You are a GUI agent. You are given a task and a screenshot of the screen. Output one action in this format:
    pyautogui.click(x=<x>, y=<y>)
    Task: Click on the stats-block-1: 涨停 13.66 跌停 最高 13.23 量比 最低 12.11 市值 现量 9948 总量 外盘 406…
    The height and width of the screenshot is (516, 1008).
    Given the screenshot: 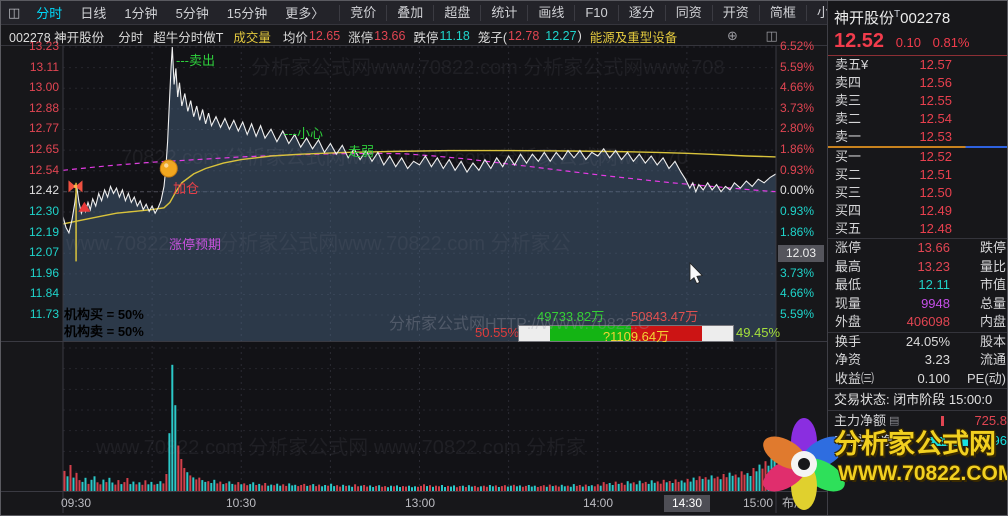 What is the action you would take?
    pyautogui.click(x=917, y=285)
    